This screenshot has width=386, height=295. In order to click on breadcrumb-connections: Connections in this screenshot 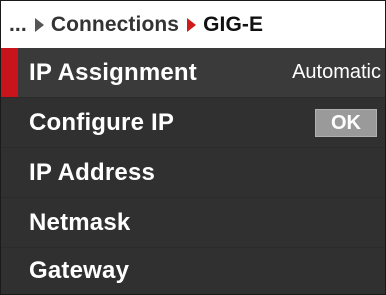, I will do `click(115, 25)`.